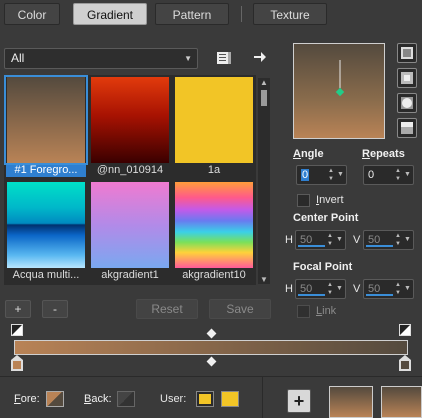  Describe the element at coordinates (405, 330) in the screenshot. I see `top-right-transparency-stop` at that location.